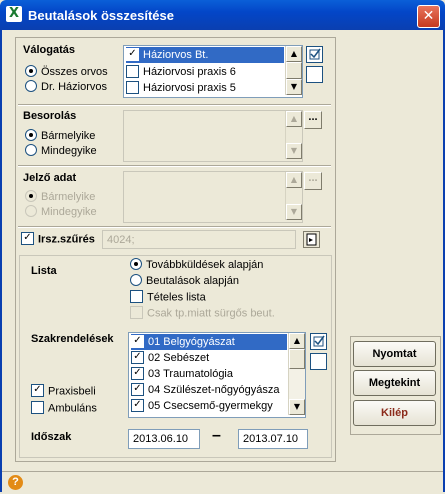 Image resolution: width=445 pixels, height=494 pixels. Describe the element at coordinates (209, 342) in the screenshot. I see `list-item: ✓ 01 Belgyógyászat` at that location.